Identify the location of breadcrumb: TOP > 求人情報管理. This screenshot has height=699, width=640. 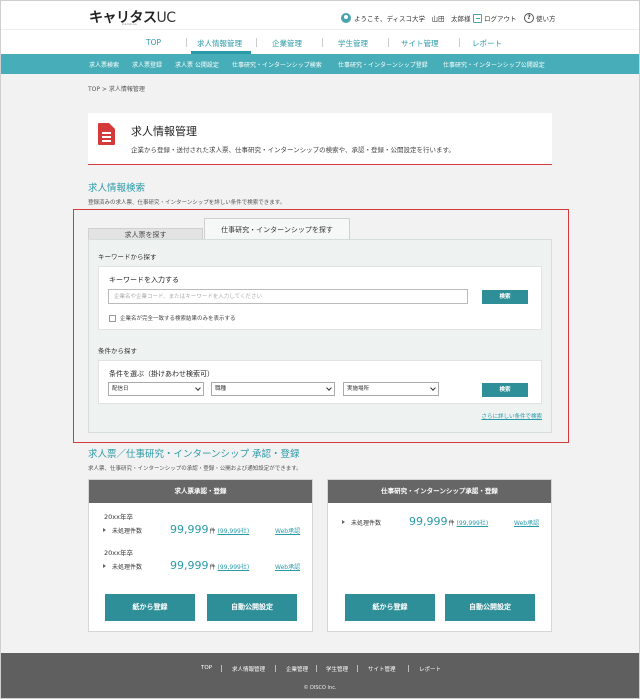
(116, 89).